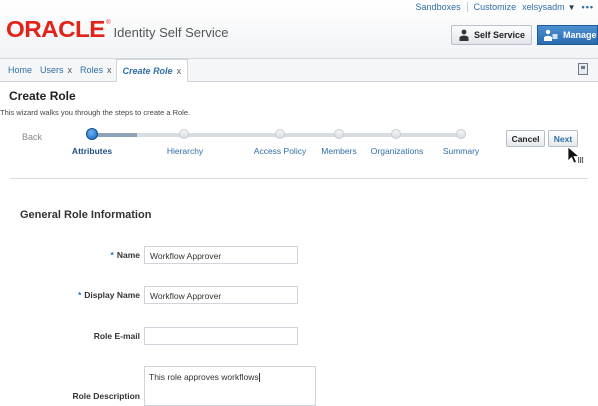 The image size is (598, 406). Describe the element at coordinates (396, 134) in the screenshot. I see `train-stop-organizations` at that location.